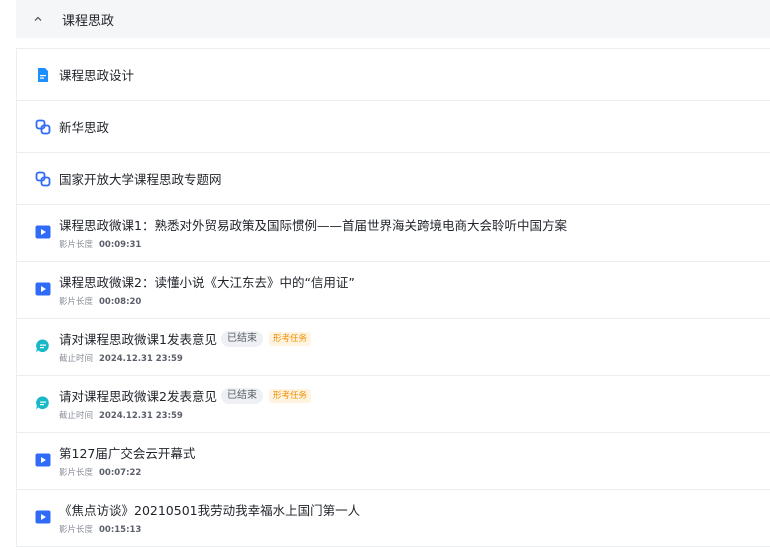 Image resolution: width=770 pixels, height=547 pixels. Describe the element at coordinates (100, 245) in the screenshot. I see `item-meta: 影片长度 00:09:31` at that location.